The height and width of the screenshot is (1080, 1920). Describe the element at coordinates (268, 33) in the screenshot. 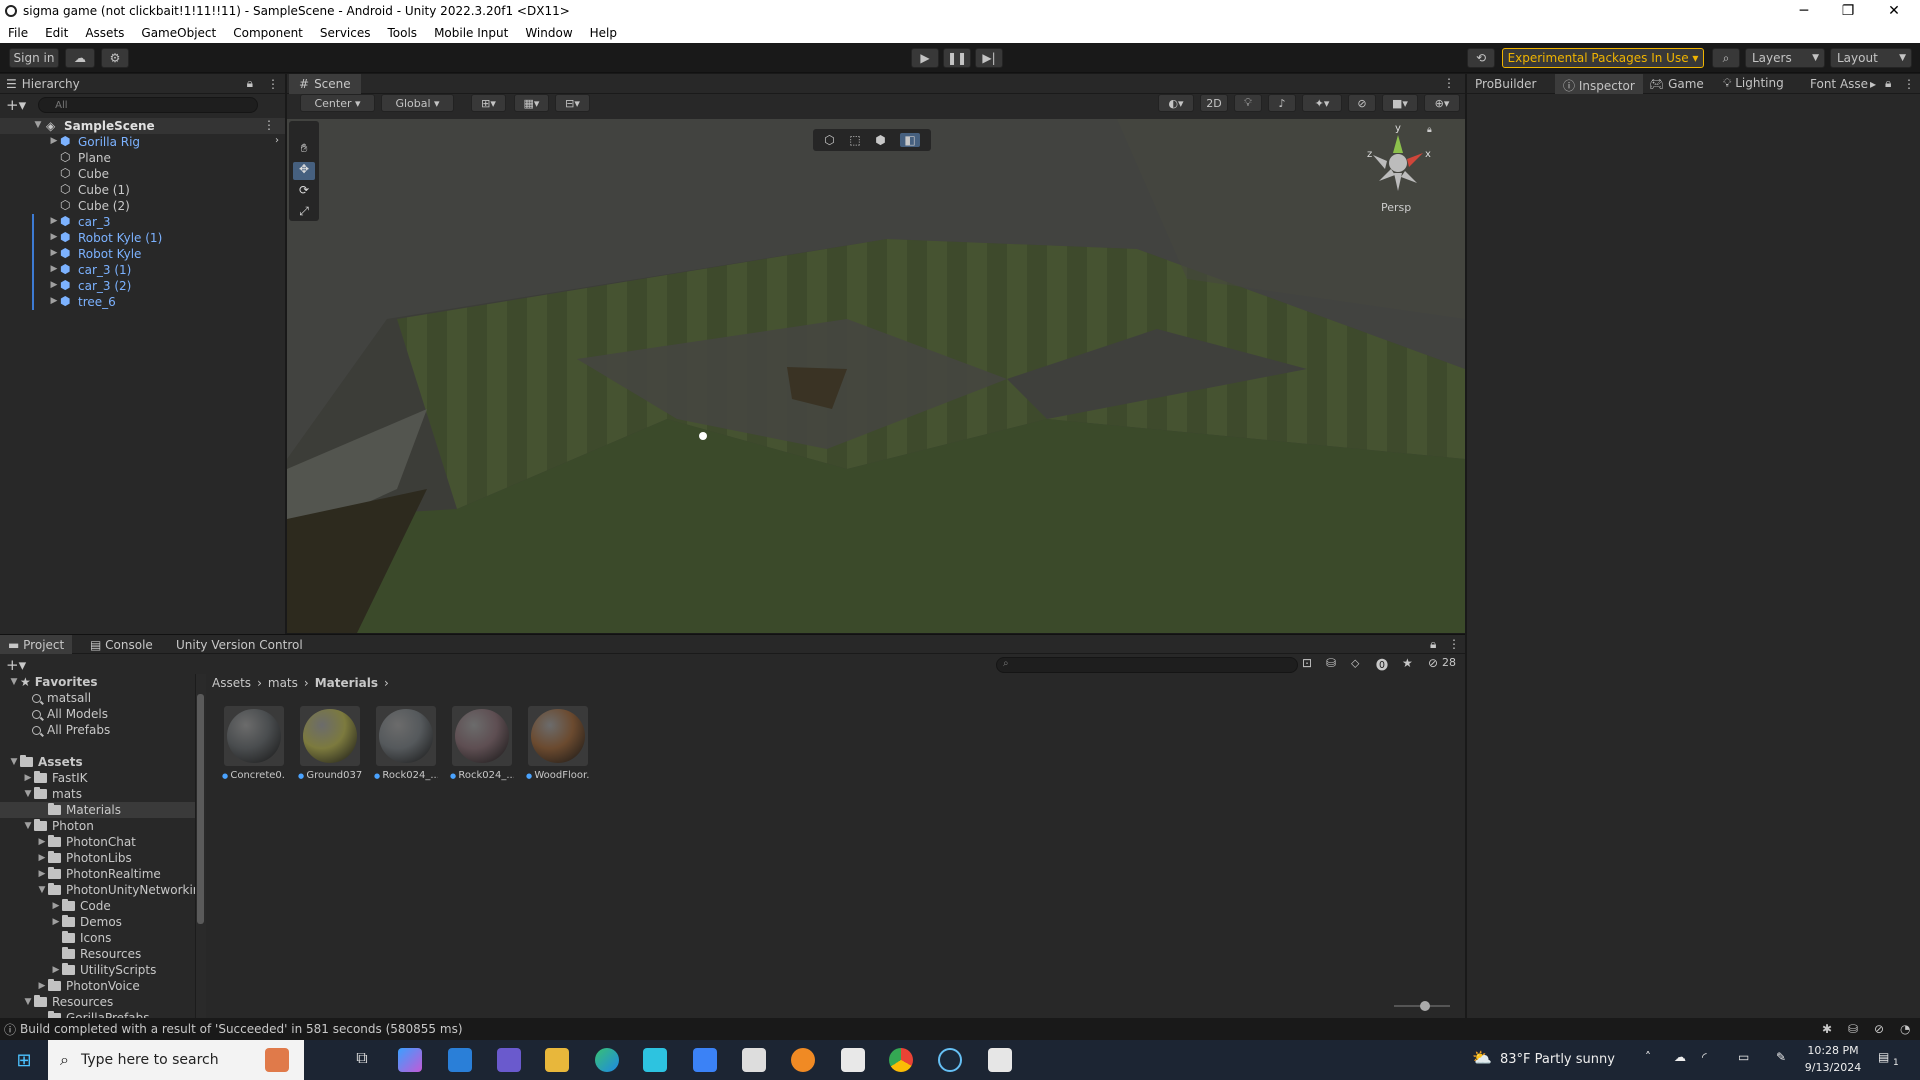

I see `menu-component: Component` at that location.